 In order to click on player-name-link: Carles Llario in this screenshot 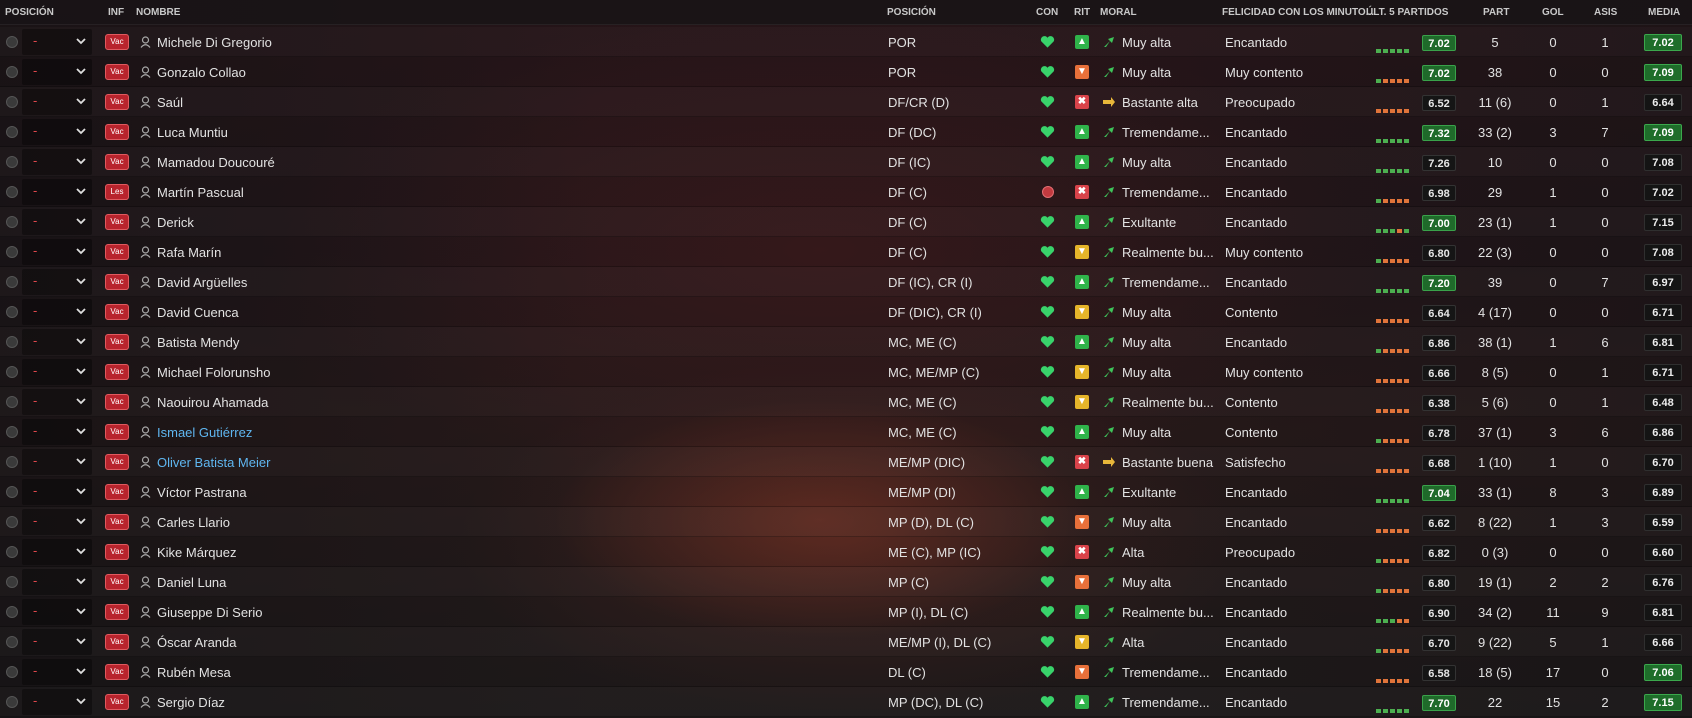, I will do `click(193, 522)`.